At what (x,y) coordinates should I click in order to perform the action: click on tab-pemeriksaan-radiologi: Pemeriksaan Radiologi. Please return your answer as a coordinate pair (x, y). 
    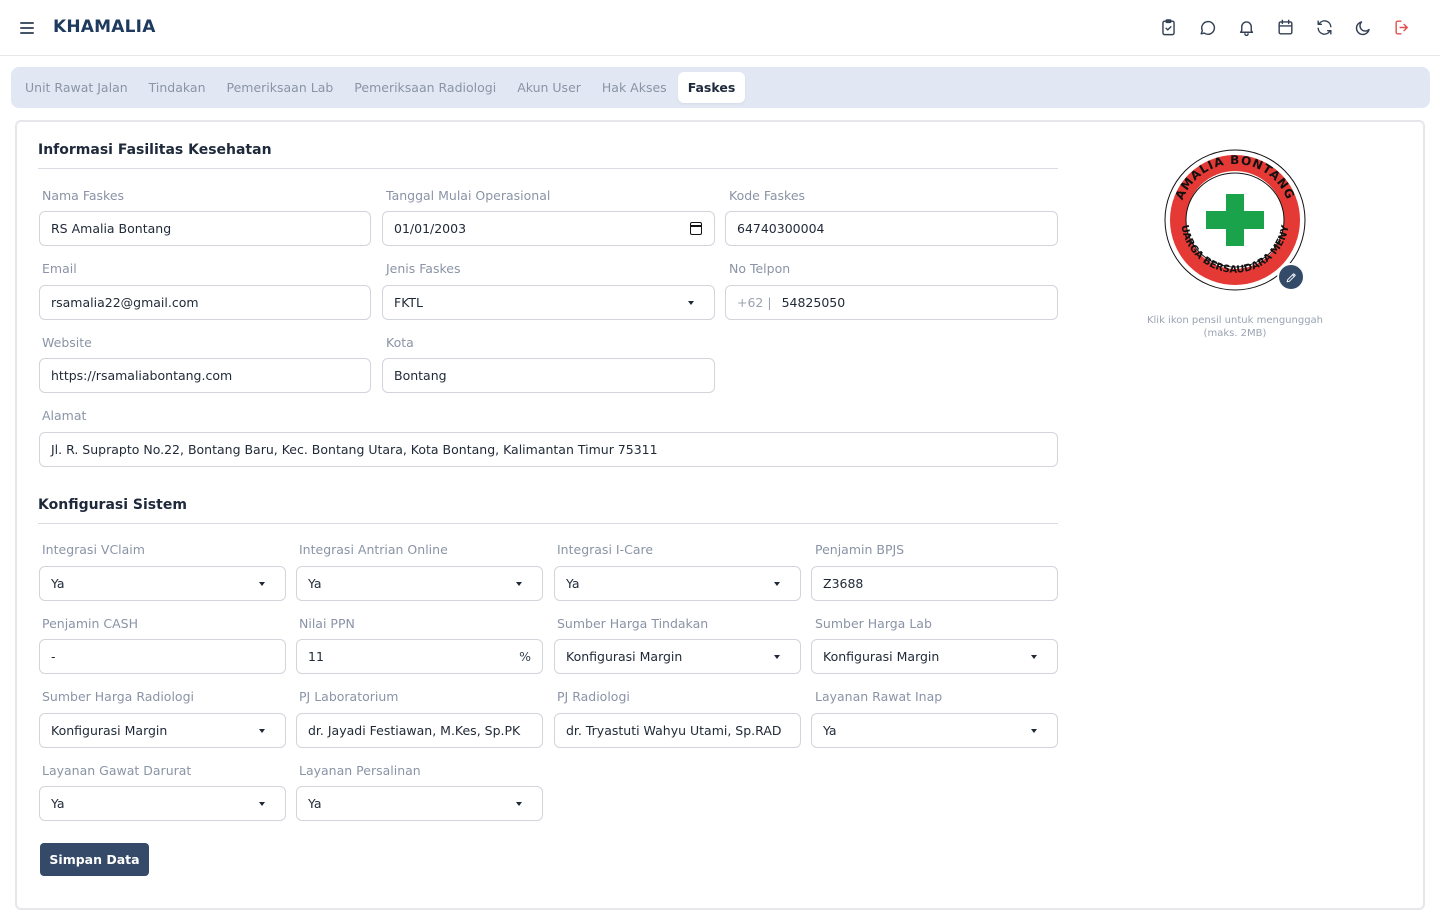
    Looking at the image, I should click on (425, 87).